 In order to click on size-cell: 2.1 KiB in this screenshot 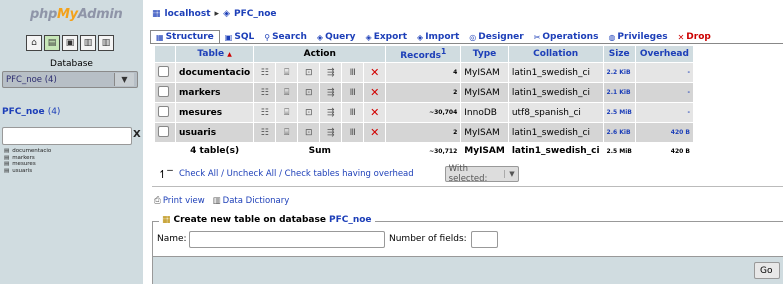, I will do `click(619, 92)`.